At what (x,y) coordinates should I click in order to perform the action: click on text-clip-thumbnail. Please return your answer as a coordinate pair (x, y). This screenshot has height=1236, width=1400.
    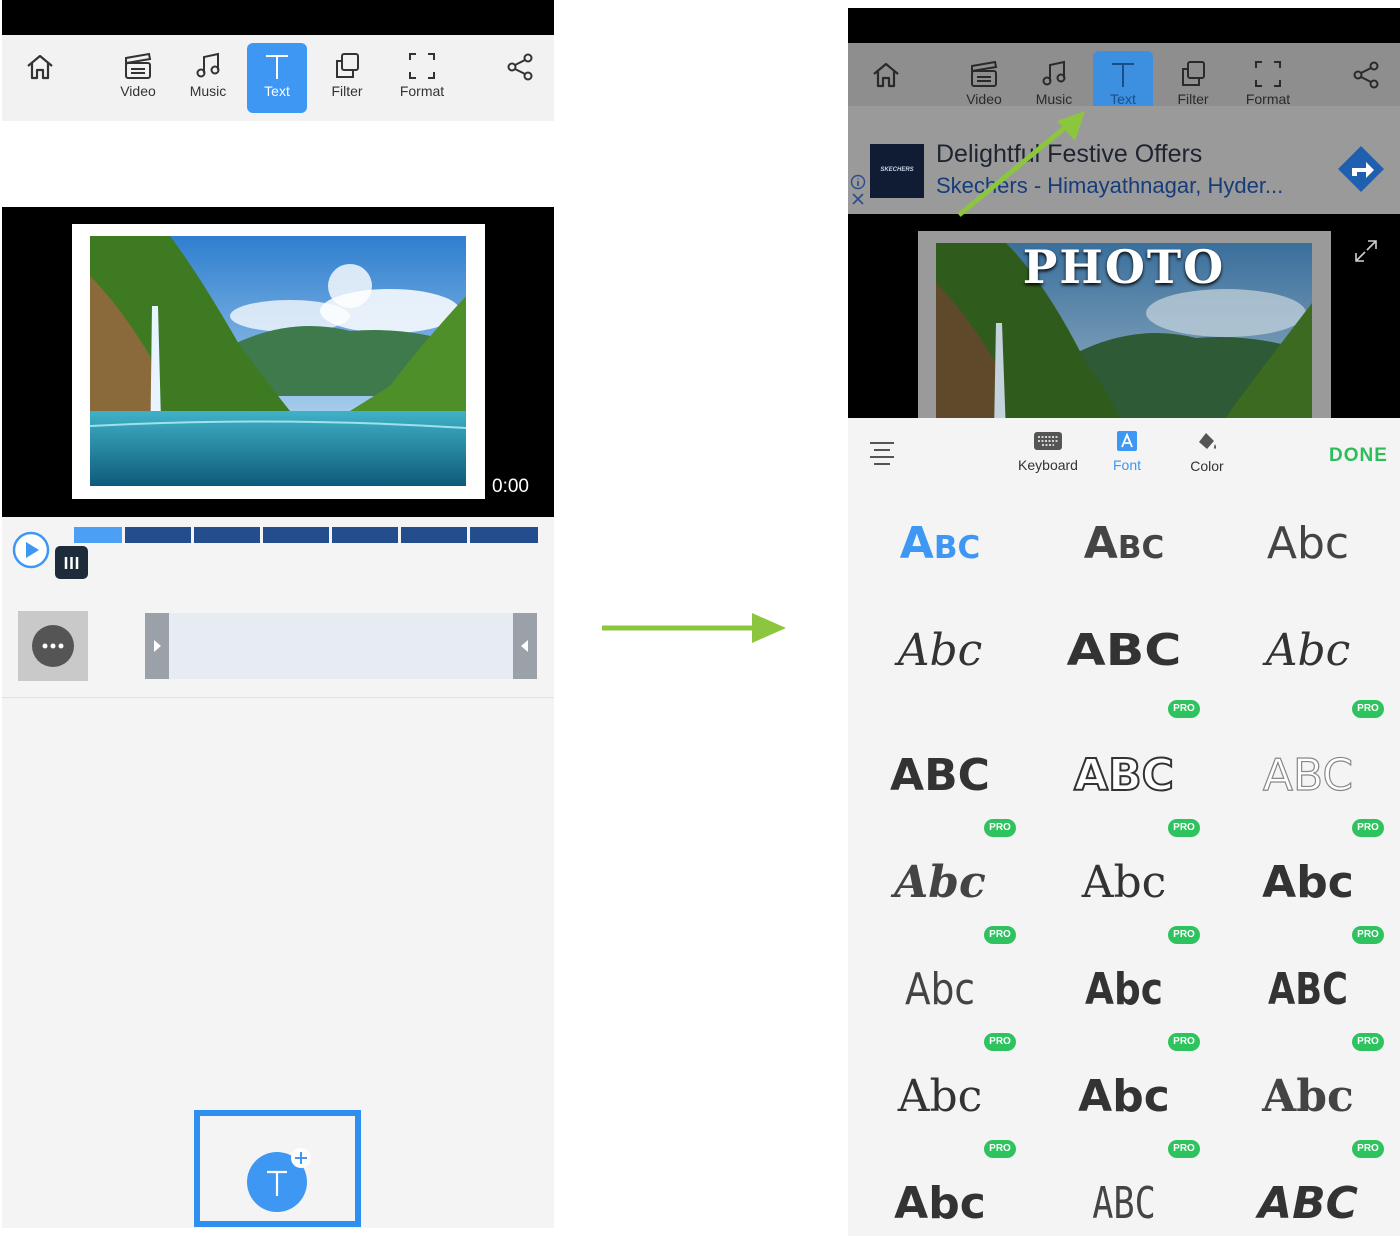
    Looking at the image, I should click on (53, 646).